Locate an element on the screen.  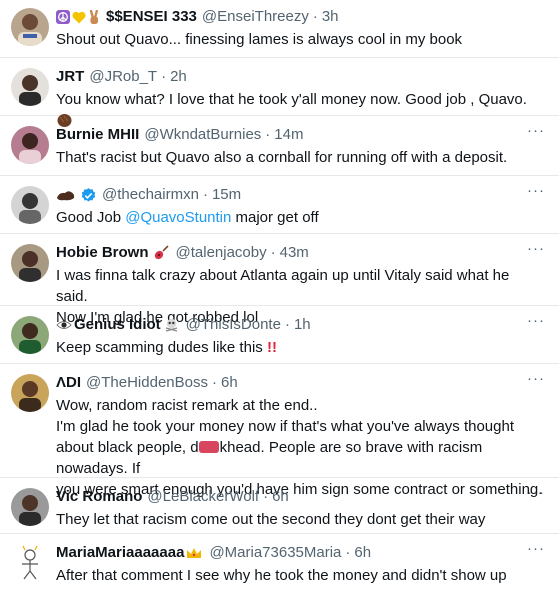
user-handle: @talenjacoby is located at coordinates (221, 253).